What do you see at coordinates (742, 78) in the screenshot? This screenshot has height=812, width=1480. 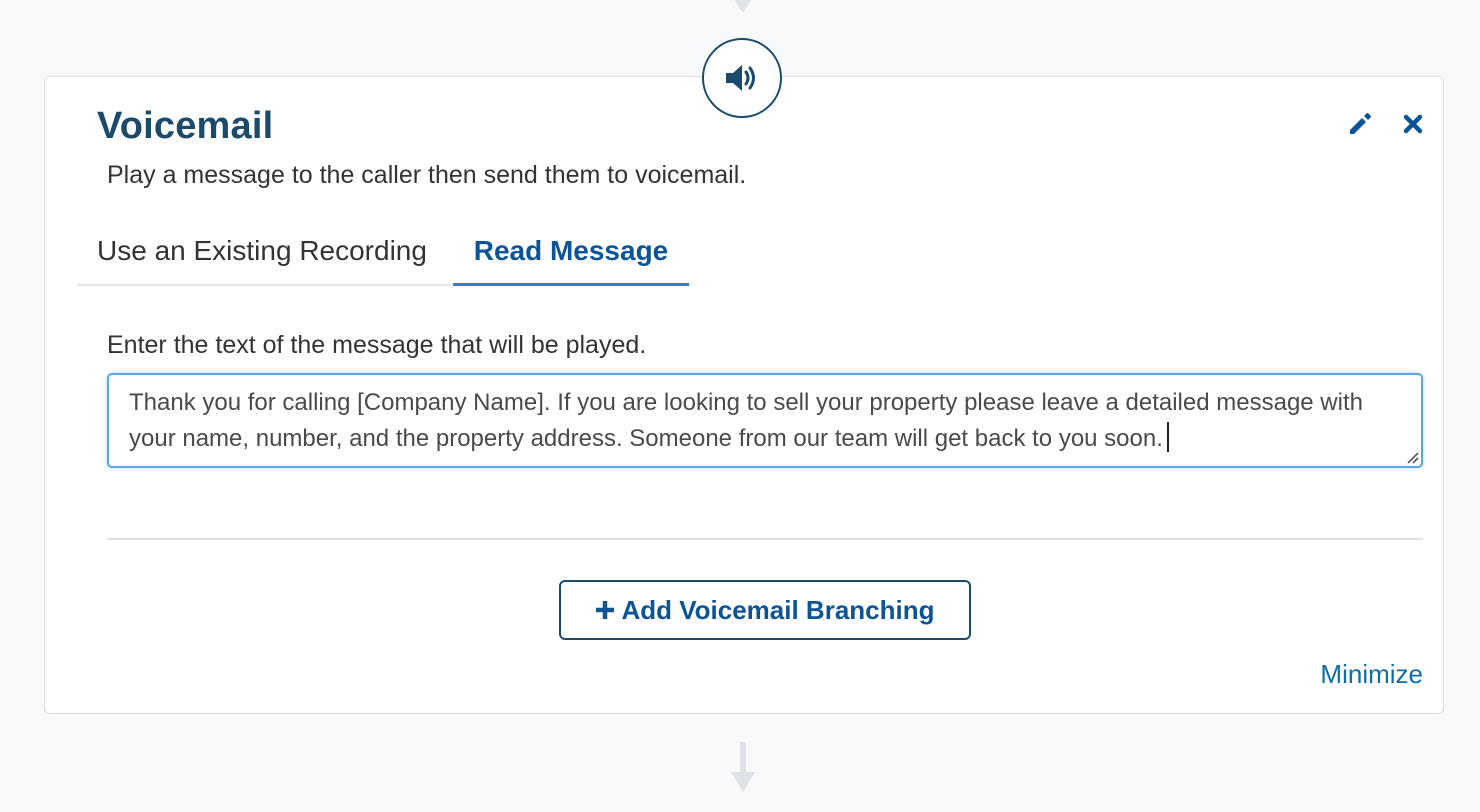 I see `speaker-volume-icon` at bounding box center [742, 78].